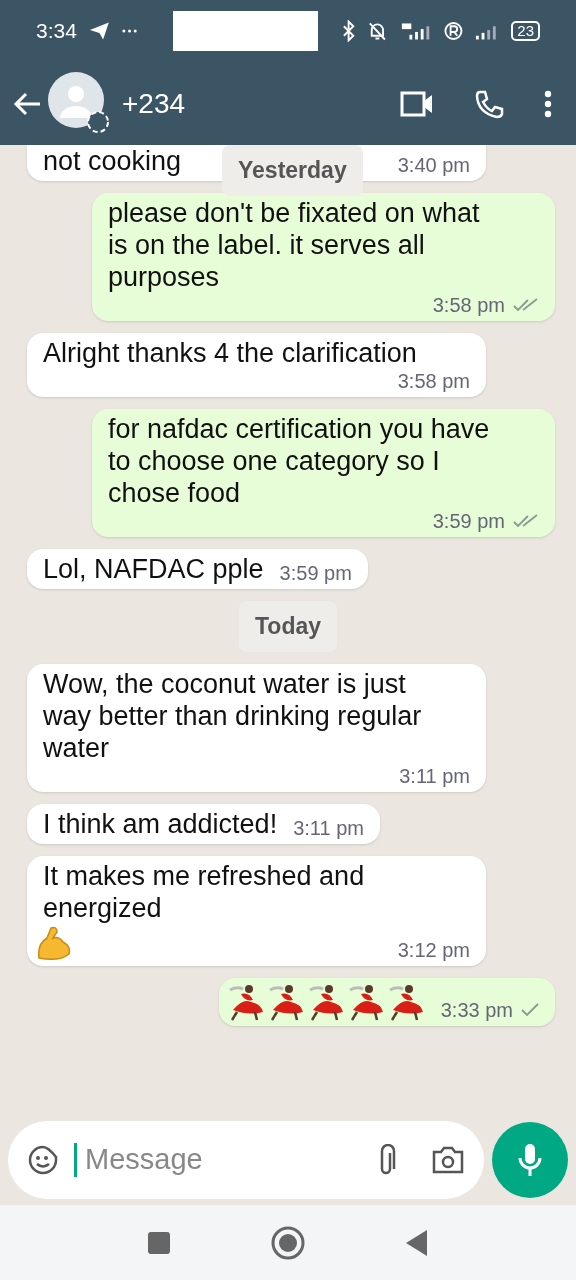  Describe the element at coordinates (433, 949) in the screenshot. I see `message-time: 3:12 pm` at that location.